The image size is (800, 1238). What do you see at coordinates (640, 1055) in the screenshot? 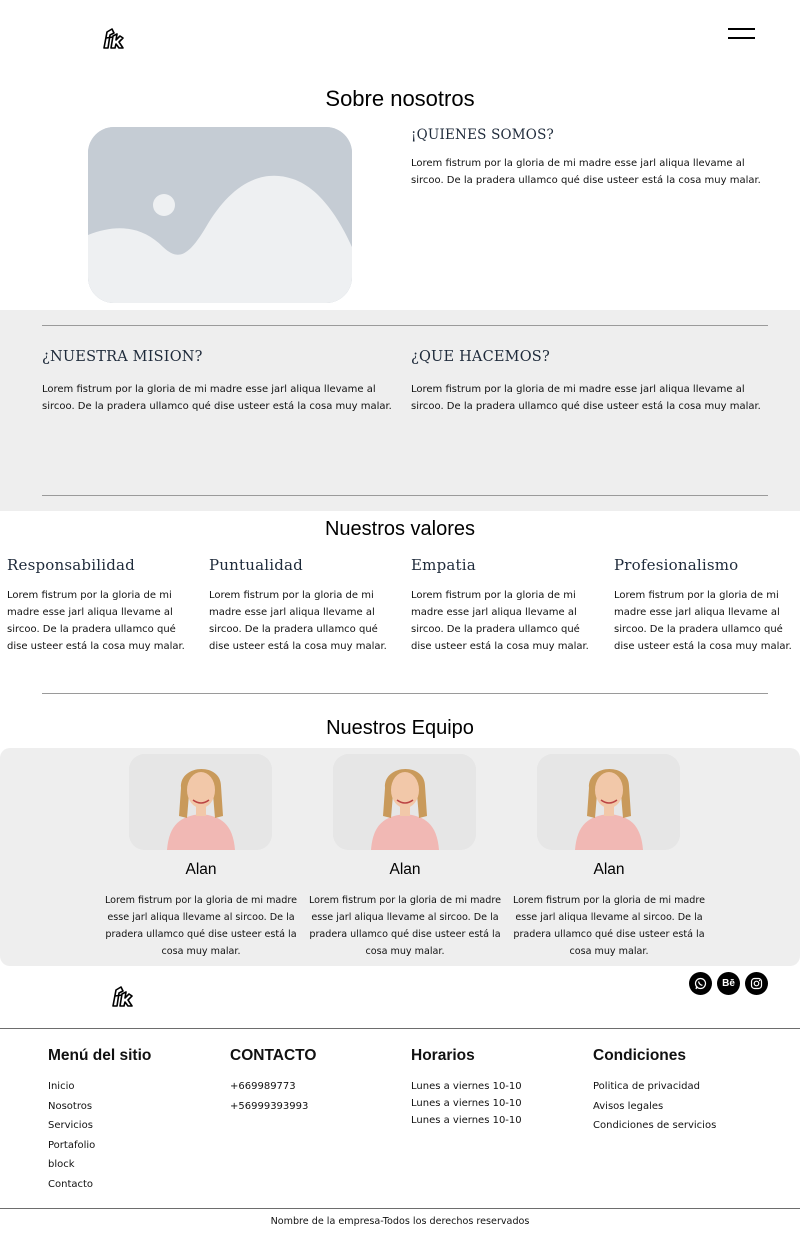
I see `footer-conditions-heading: Condiciones` at bounding box center [640, 1055].